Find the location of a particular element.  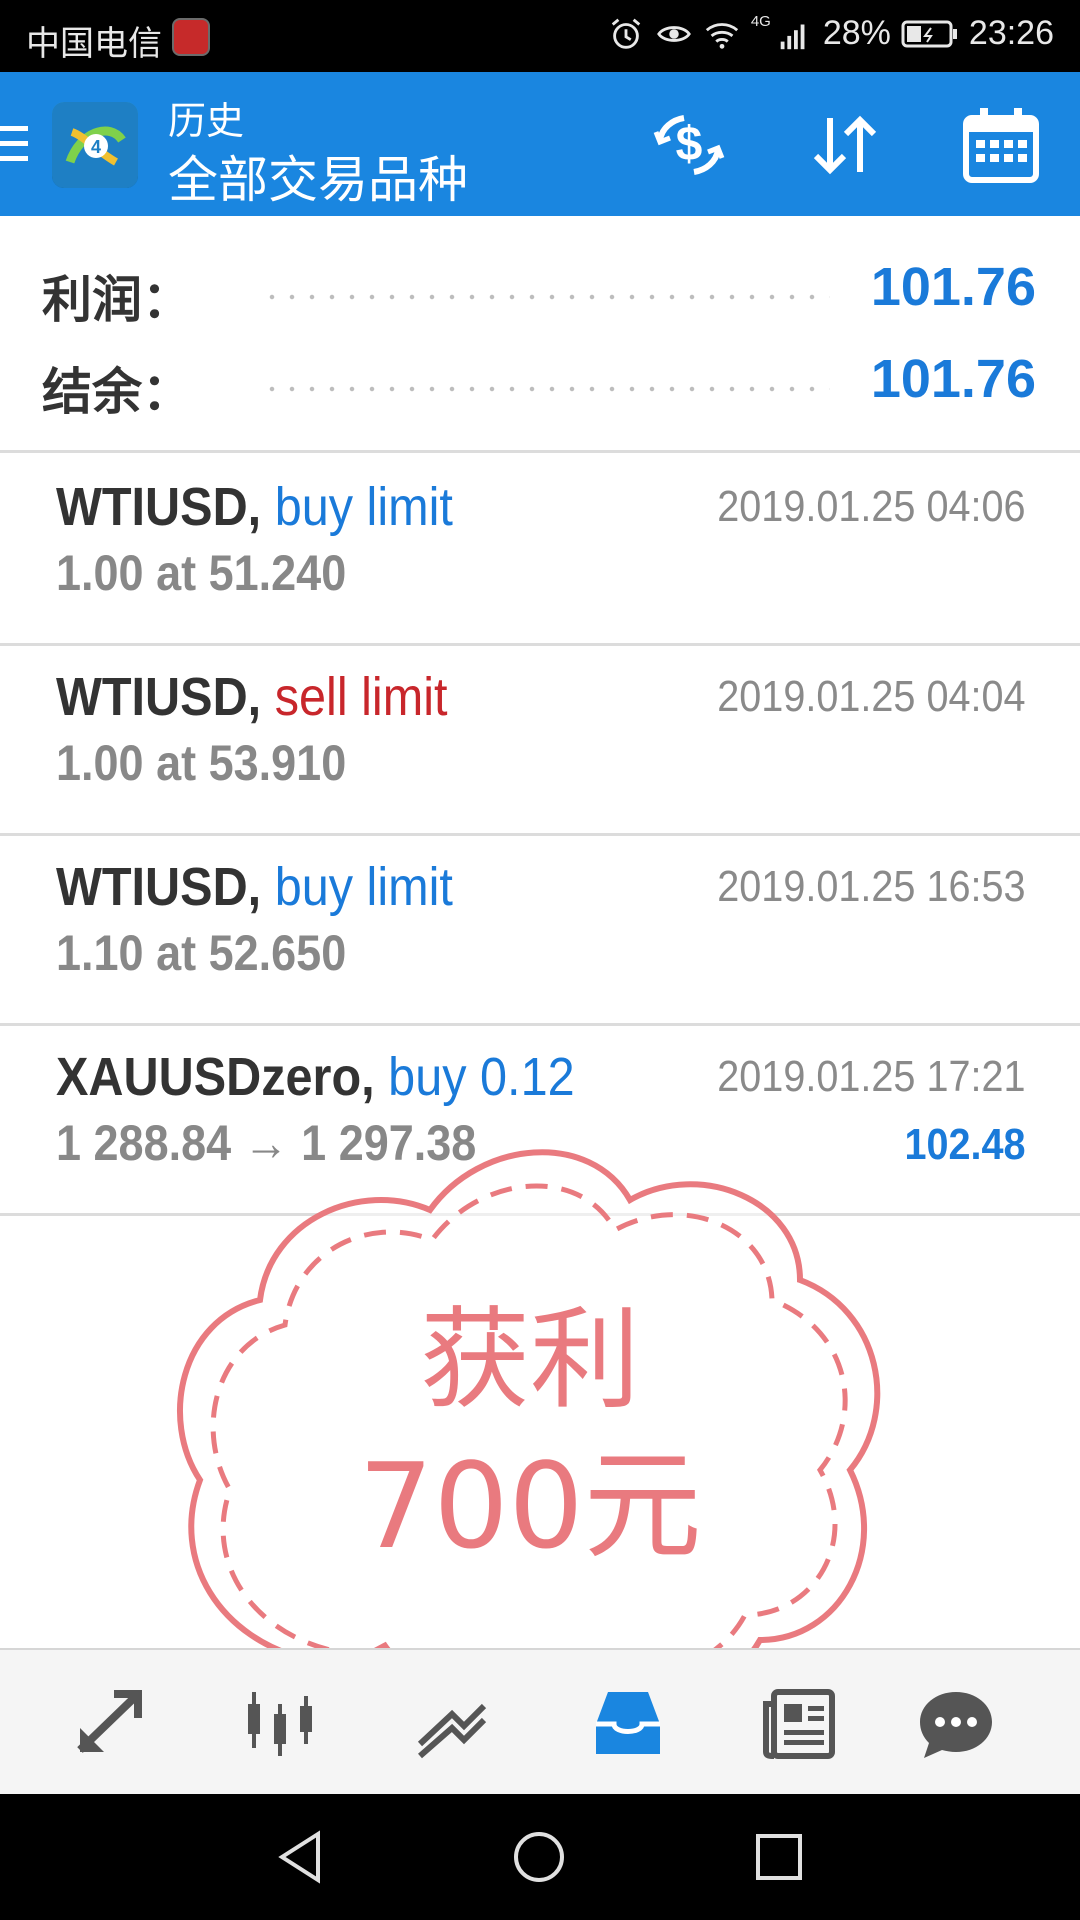

system-nav-bar is located at coordinates (540, 1857).